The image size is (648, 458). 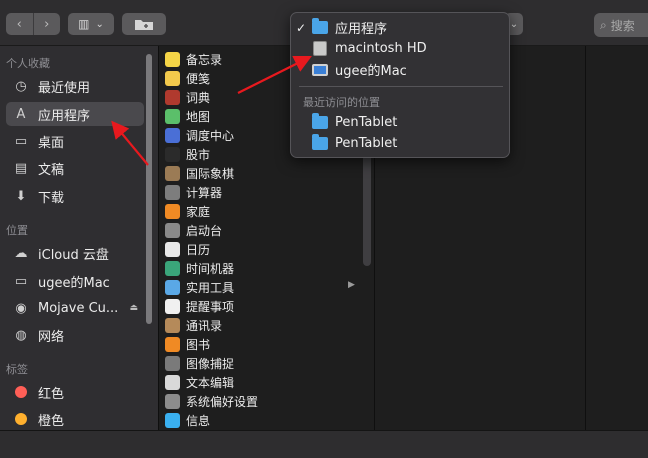 I want to click on sidebar-item-label: 应用程序, so click(x=64, y=116).